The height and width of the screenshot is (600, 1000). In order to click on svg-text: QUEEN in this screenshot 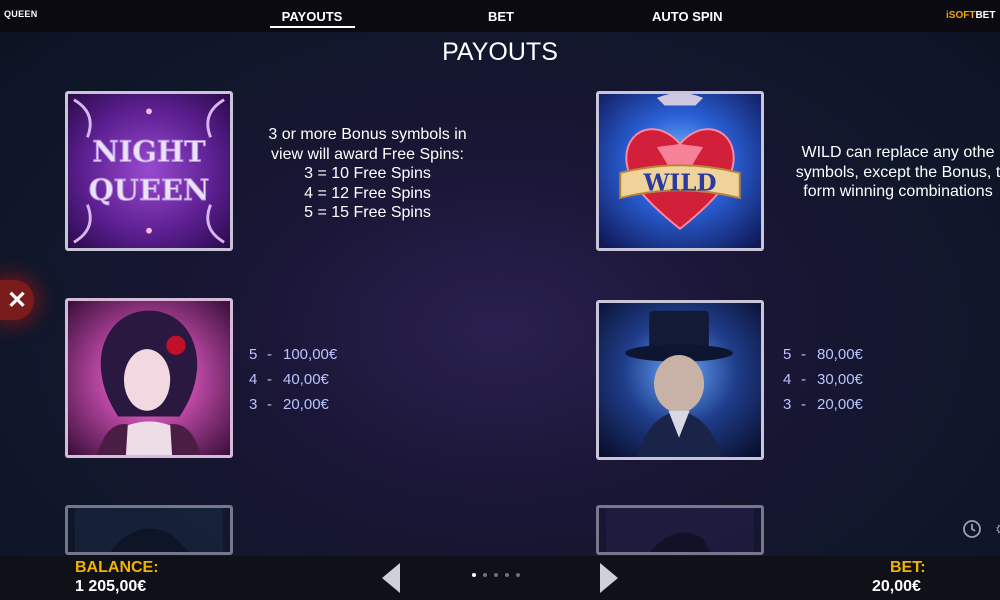, I will do `click(149, 190)`.